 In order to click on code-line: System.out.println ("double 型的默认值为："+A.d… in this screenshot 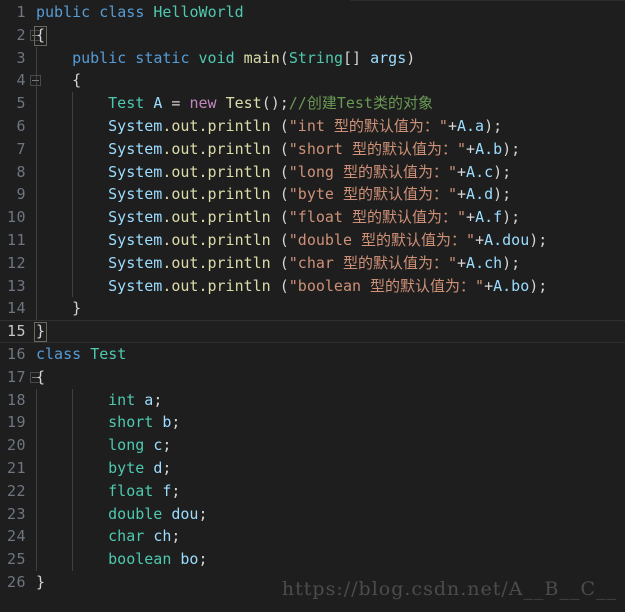, I will do `click(312, 240)`.